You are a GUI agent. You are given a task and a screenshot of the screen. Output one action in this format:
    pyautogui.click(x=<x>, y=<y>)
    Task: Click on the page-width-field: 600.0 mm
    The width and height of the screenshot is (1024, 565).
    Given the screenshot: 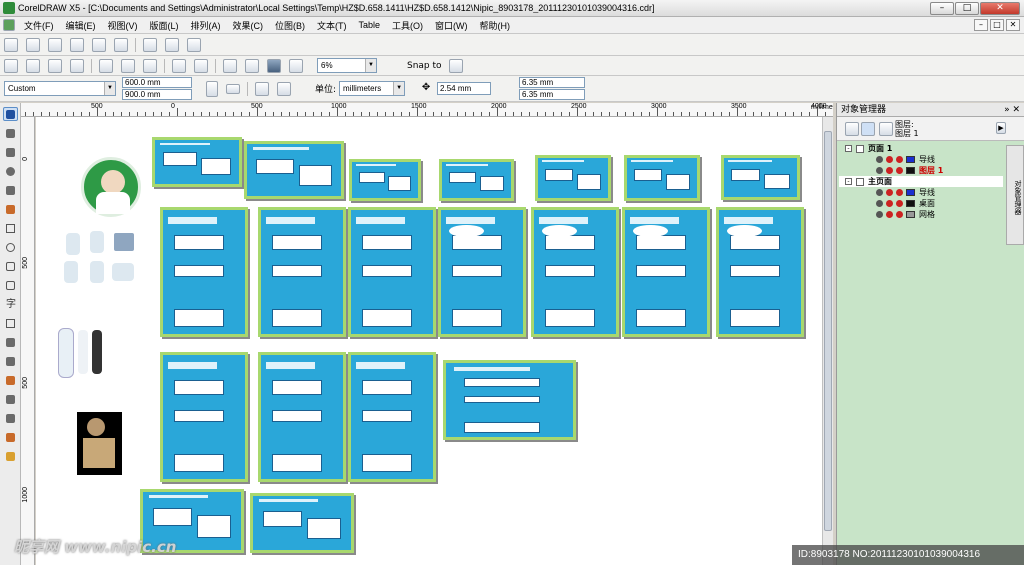 What is the action you would take?
    pyautogui.click(x=157, y=82)
    